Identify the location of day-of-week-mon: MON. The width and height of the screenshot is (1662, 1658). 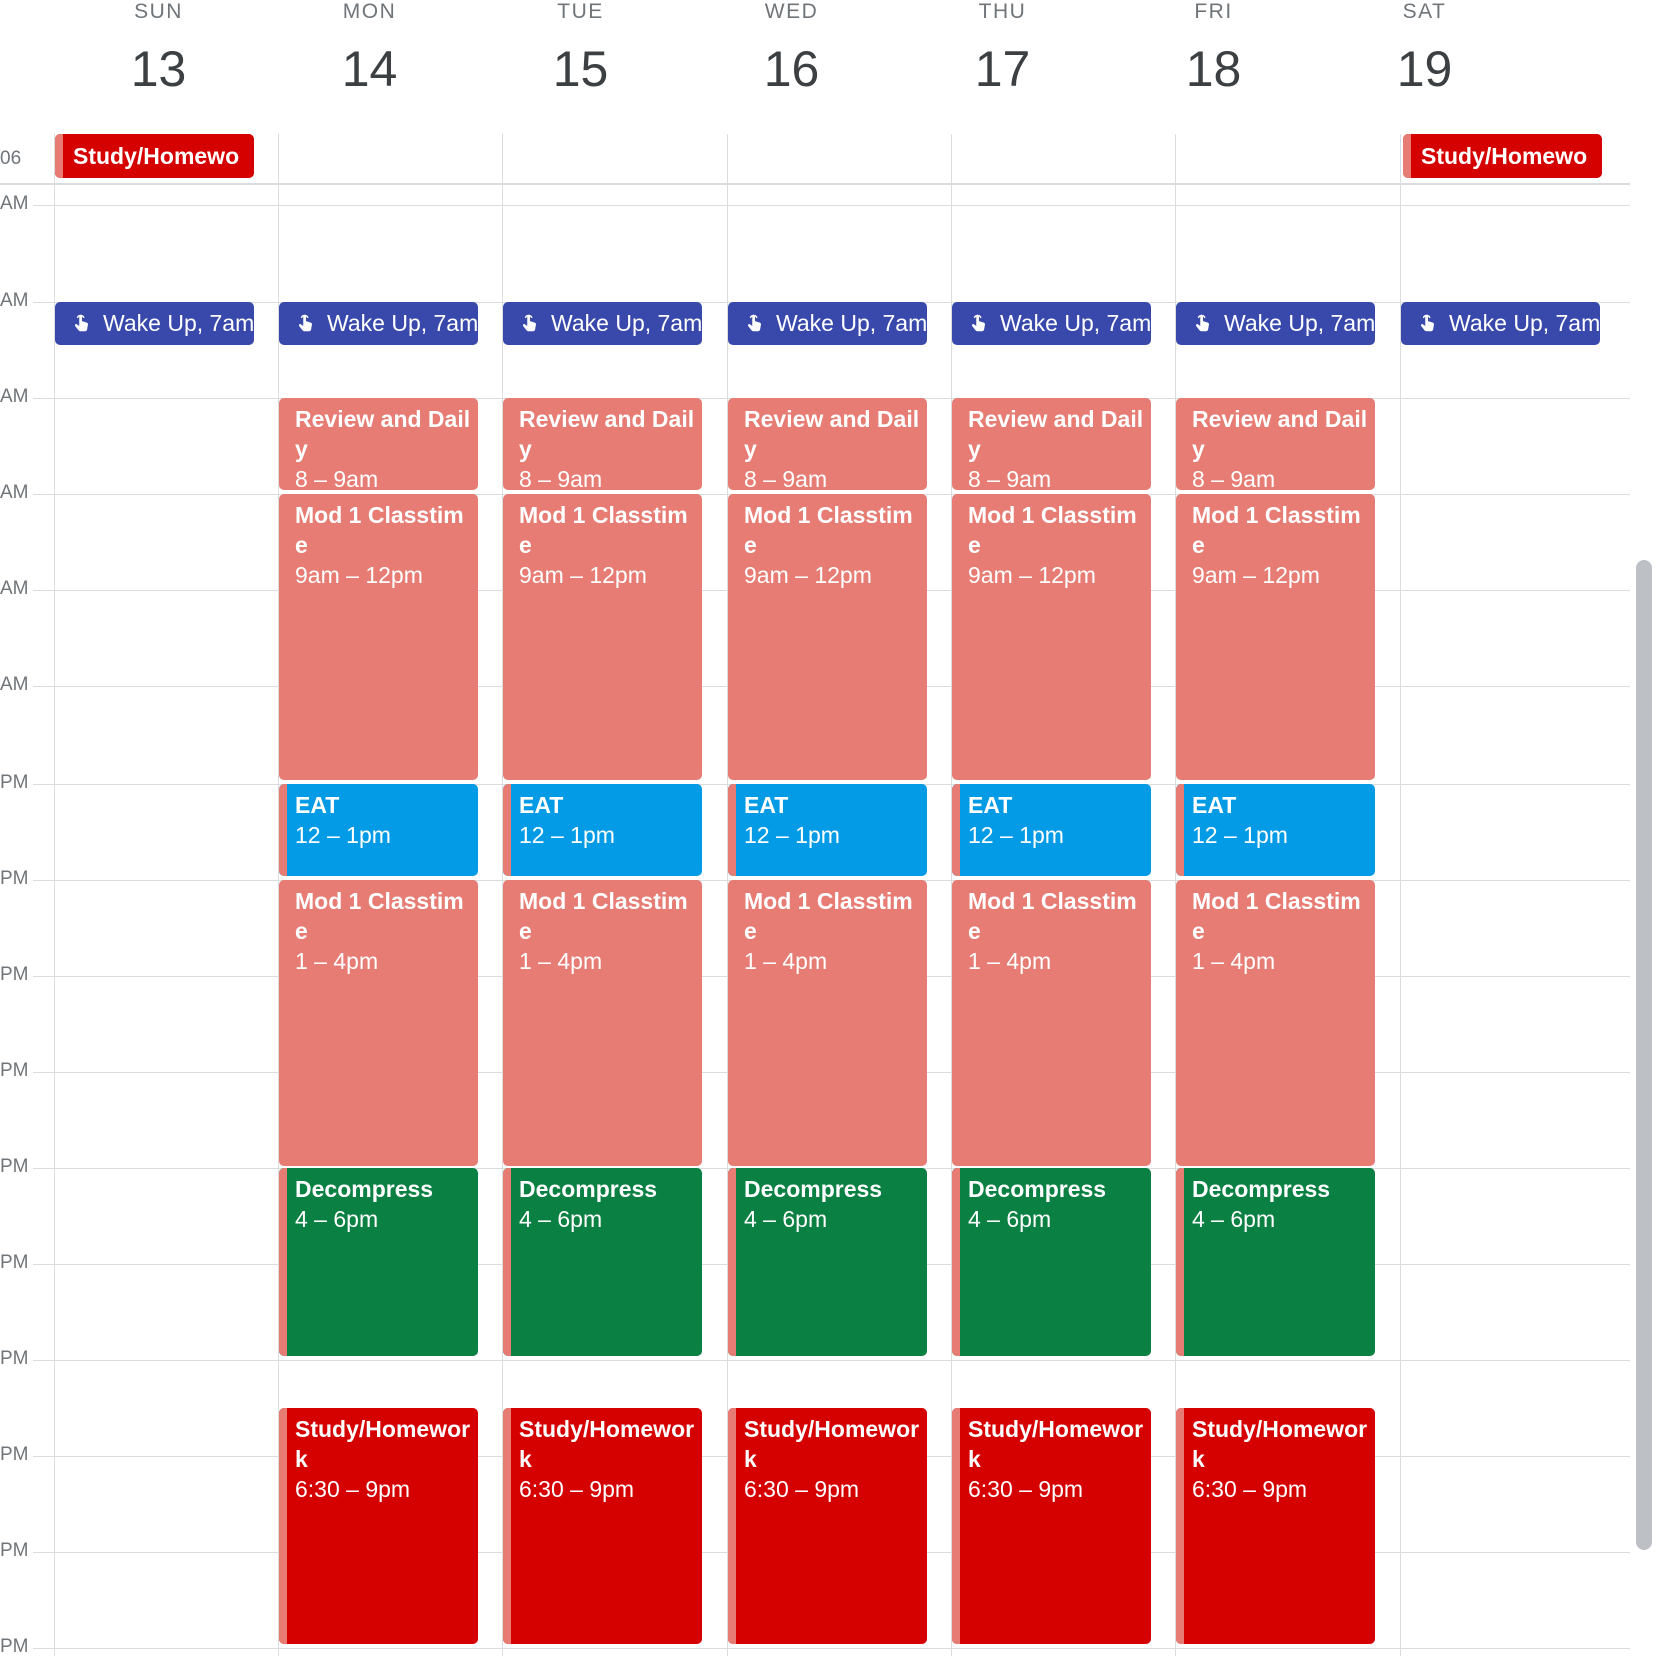
(369, 11).